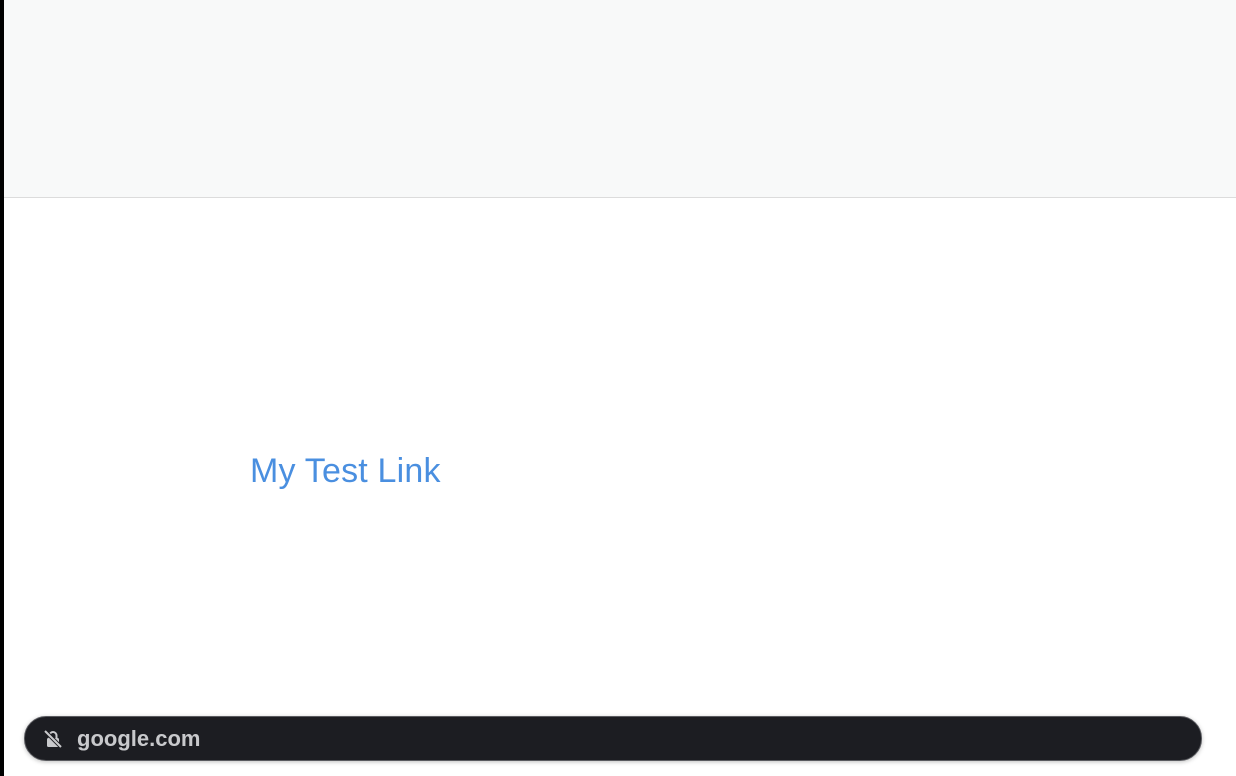 This screenshot has height=776, width=1236. Describe the element at coordinates (53, 739) in the screenshot. I see `not-secure-lock-icon` at that location.